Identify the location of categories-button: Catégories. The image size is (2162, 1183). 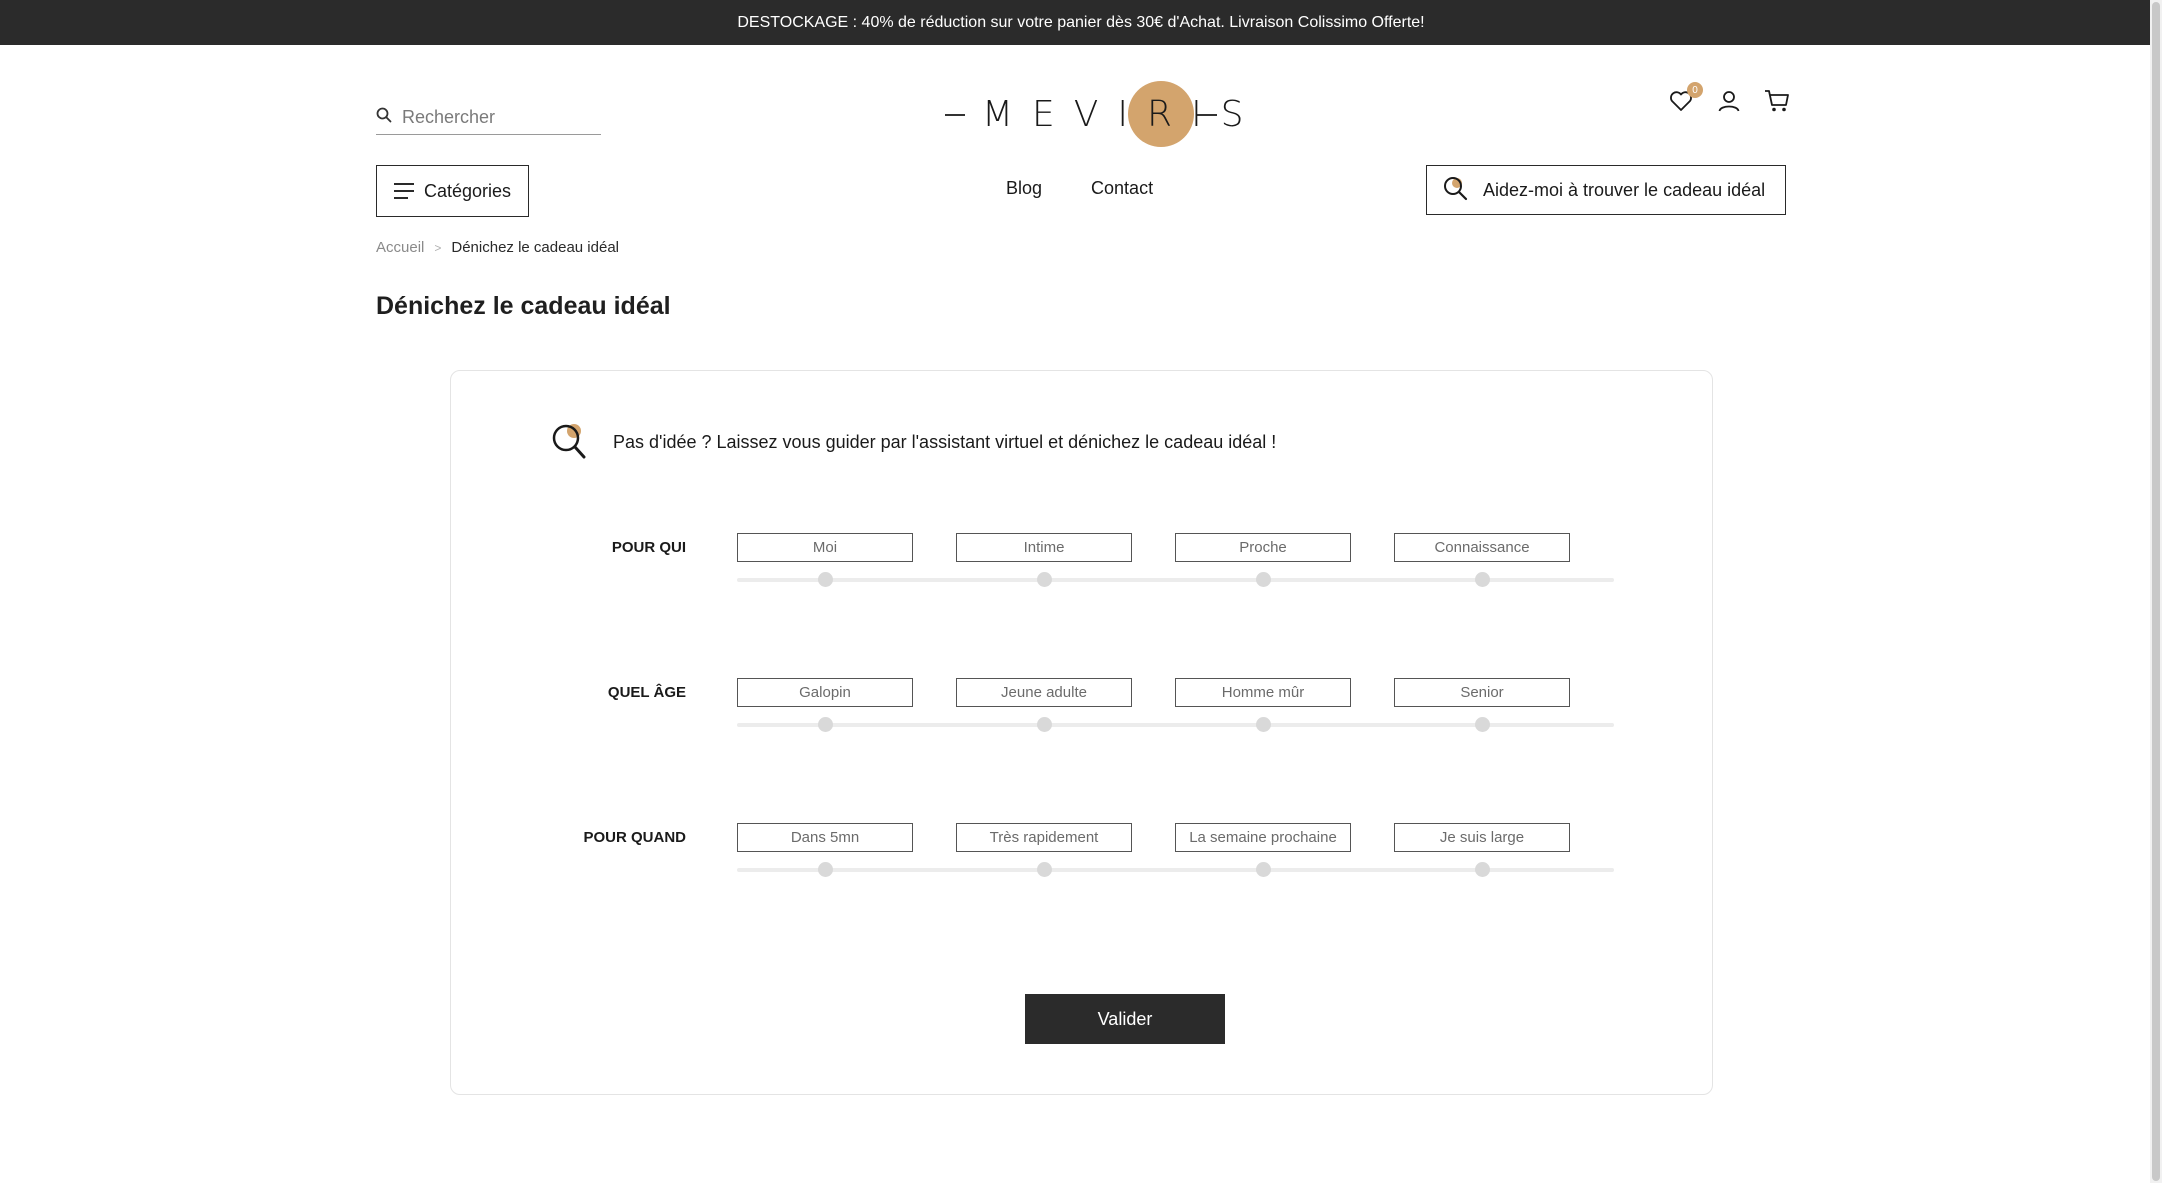
(452, 191).